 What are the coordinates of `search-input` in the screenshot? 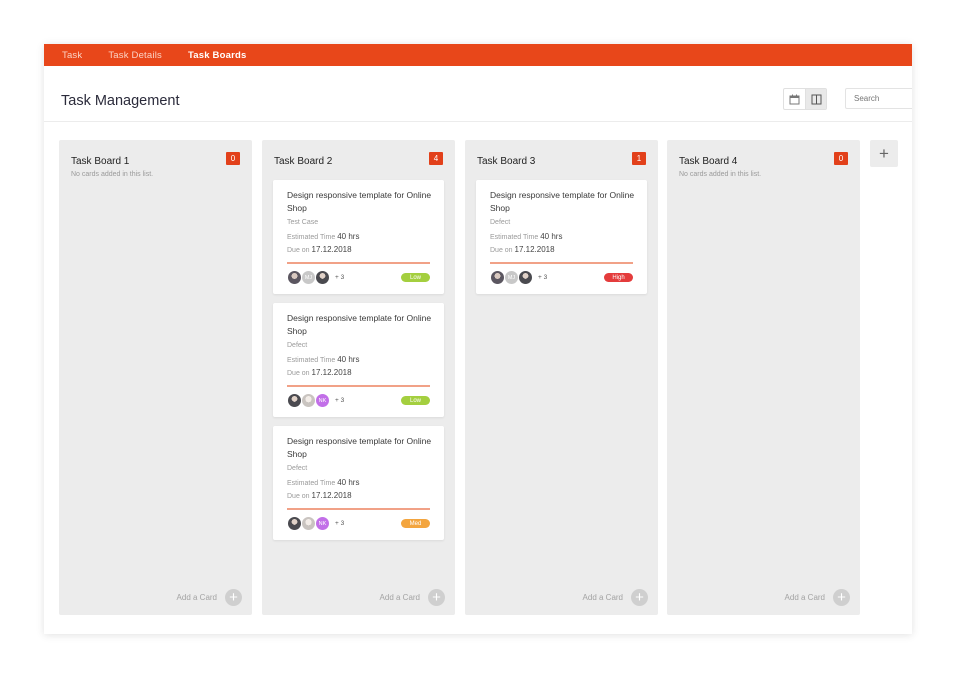 It's located at (878, 98).